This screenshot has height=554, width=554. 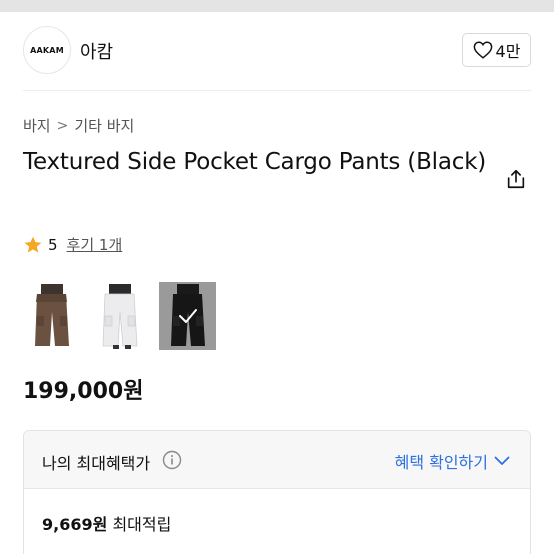 What do you see at coordinates (62, 125) in the screenshot?
I see `chevron-right-icon: >` at bounding box center [62, 125].